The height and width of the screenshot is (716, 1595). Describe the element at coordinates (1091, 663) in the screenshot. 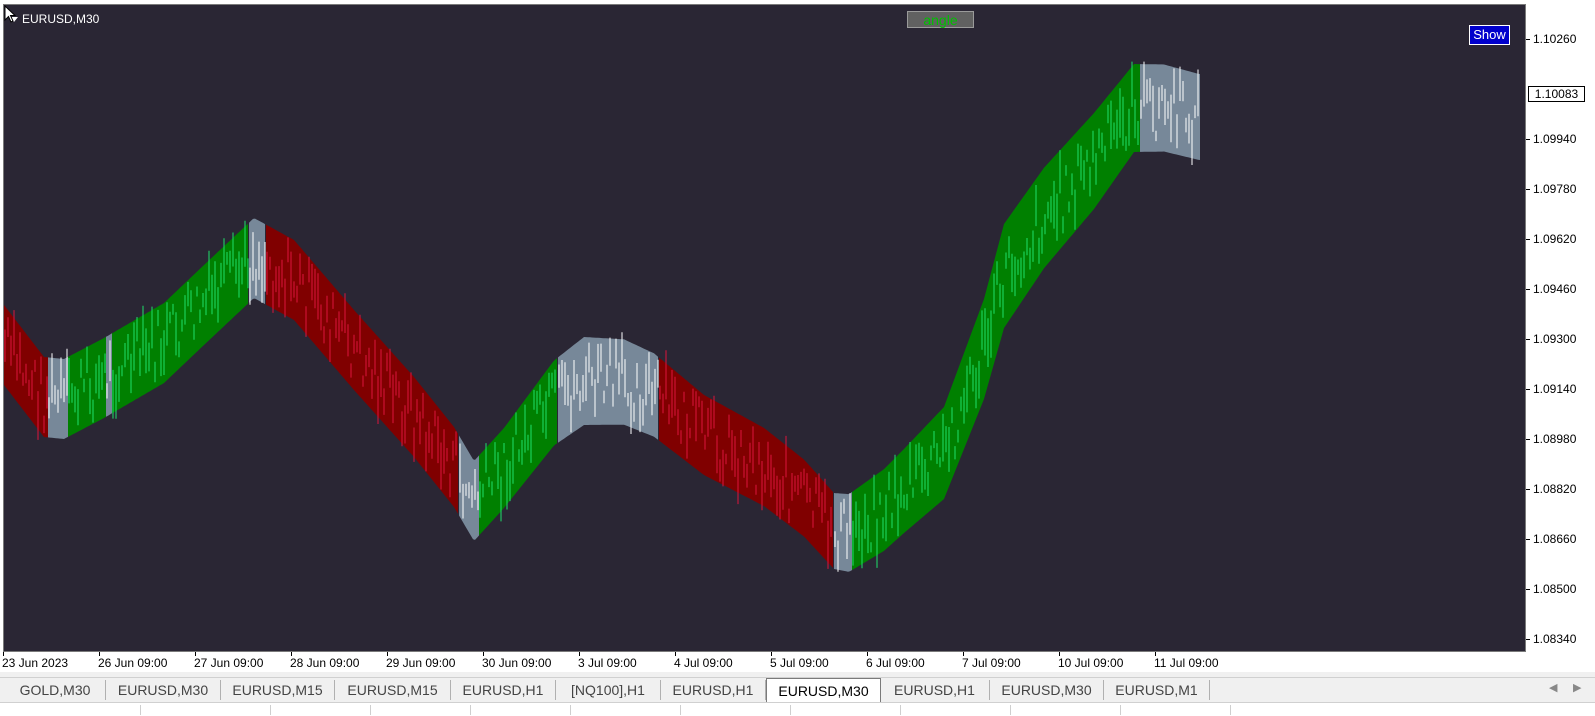

I see `time-label: 10 Jul 09:00` at that location.